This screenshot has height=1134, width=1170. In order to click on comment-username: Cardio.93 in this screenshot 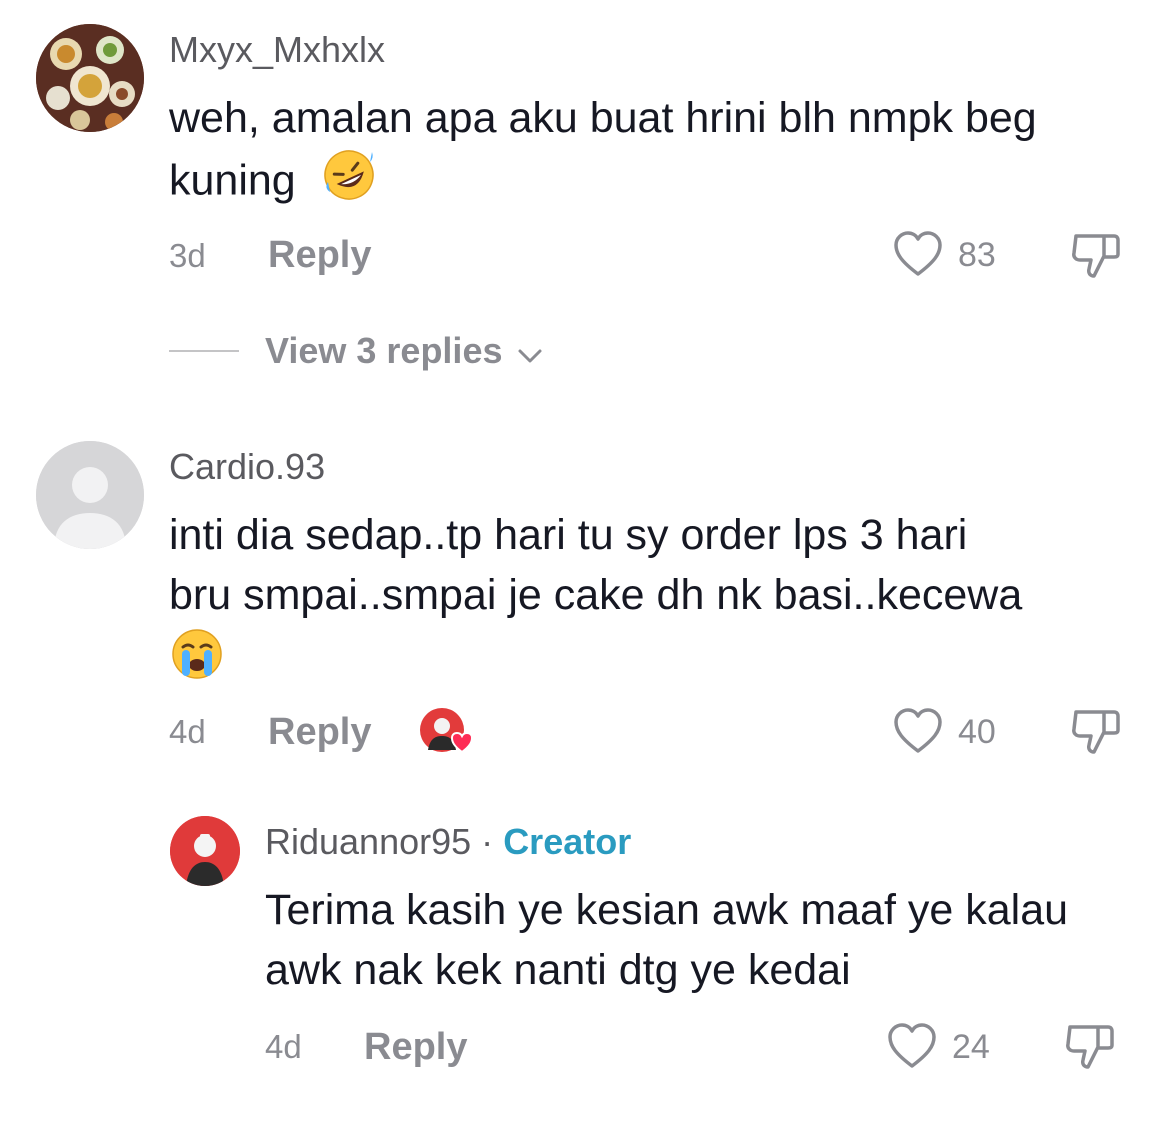, I will do `click(247, 467)`.